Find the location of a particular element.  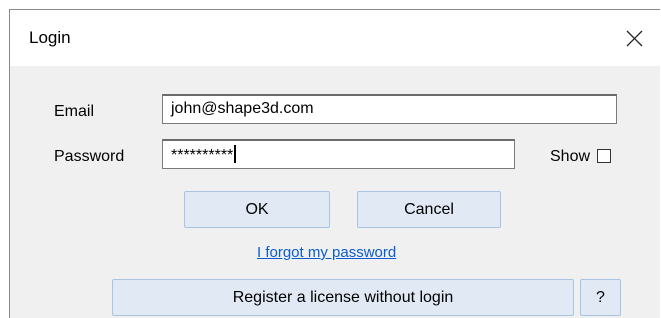

ok-button-label: OK is located at coordinates (257, 209).